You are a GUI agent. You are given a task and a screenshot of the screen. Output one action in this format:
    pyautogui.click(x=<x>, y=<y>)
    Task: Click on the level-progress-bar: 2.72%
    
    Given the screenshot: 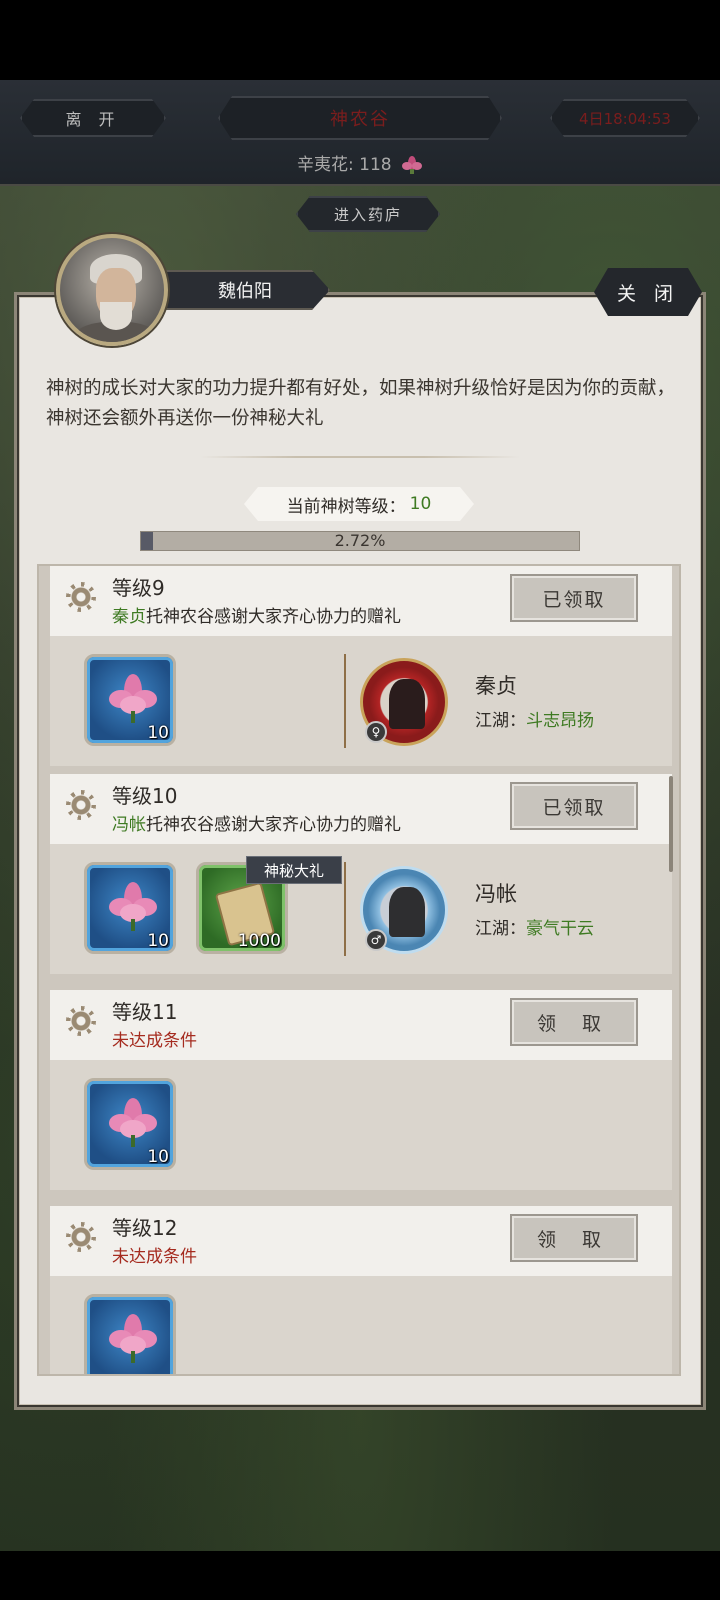 What is the action you would take?
    pyautogui.click(x=360, y=541)
    